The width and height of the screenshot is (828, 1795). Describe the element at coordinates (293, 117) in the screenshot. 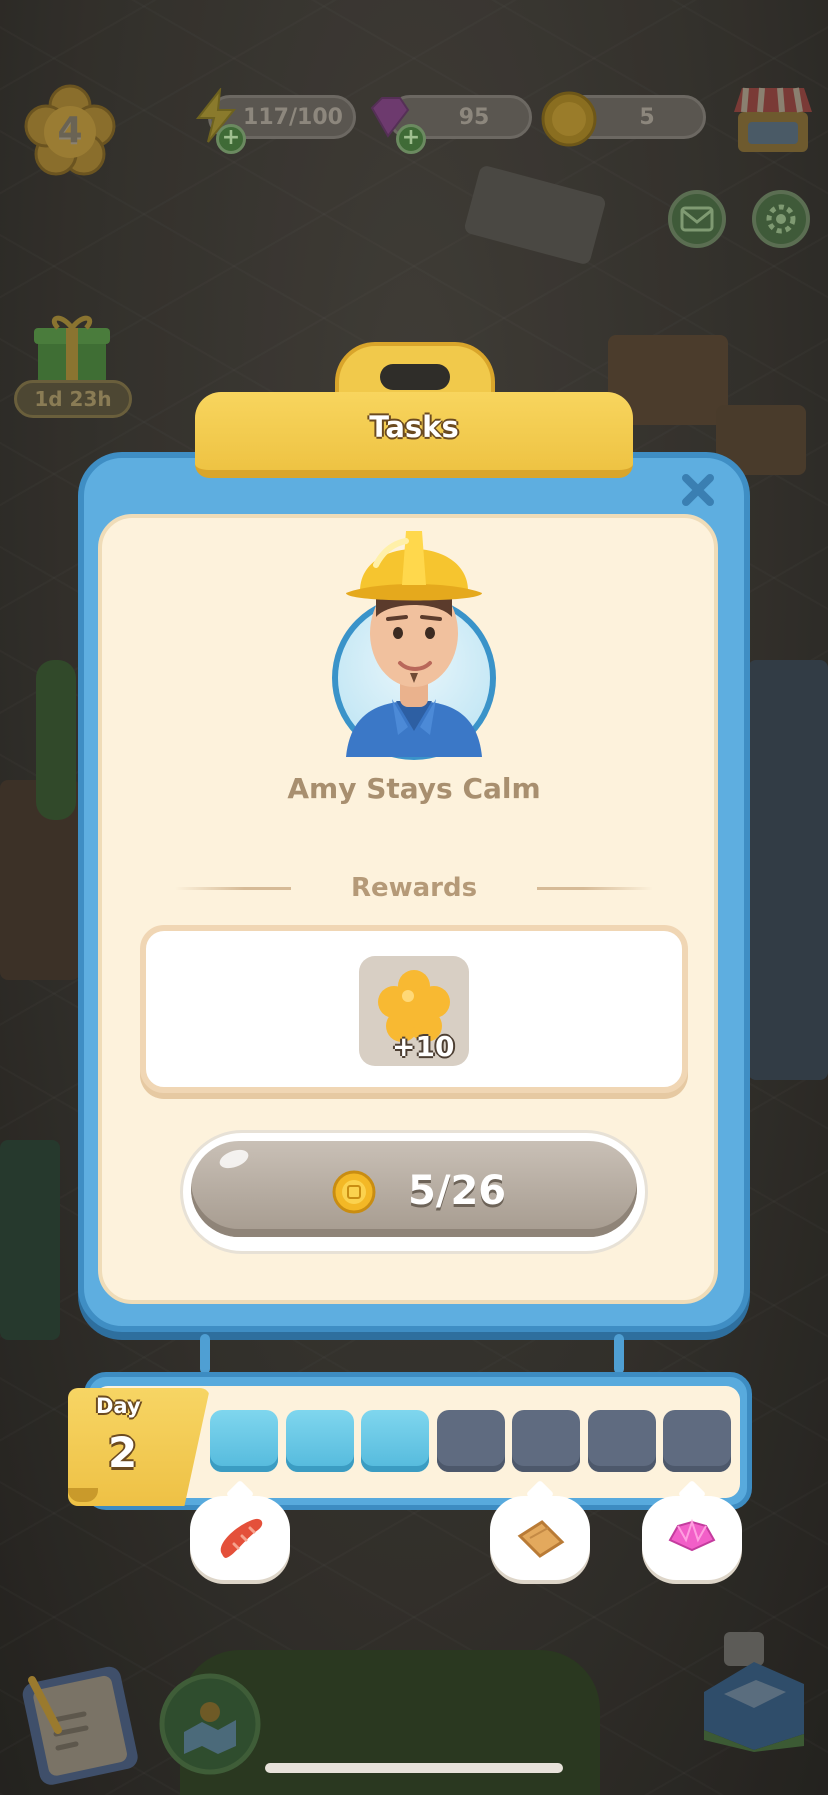

I see `energy-value: 117/100` at that location.